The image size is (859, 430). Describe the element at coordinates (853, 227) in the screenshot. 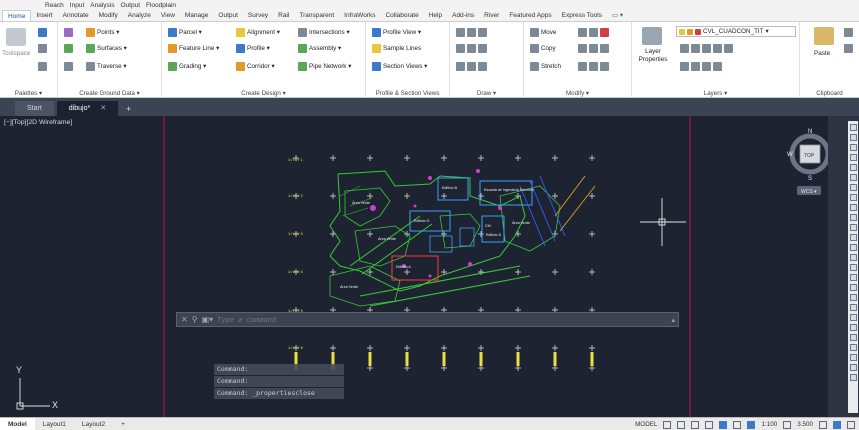

I see `nav-tool-11-icon` at that location.